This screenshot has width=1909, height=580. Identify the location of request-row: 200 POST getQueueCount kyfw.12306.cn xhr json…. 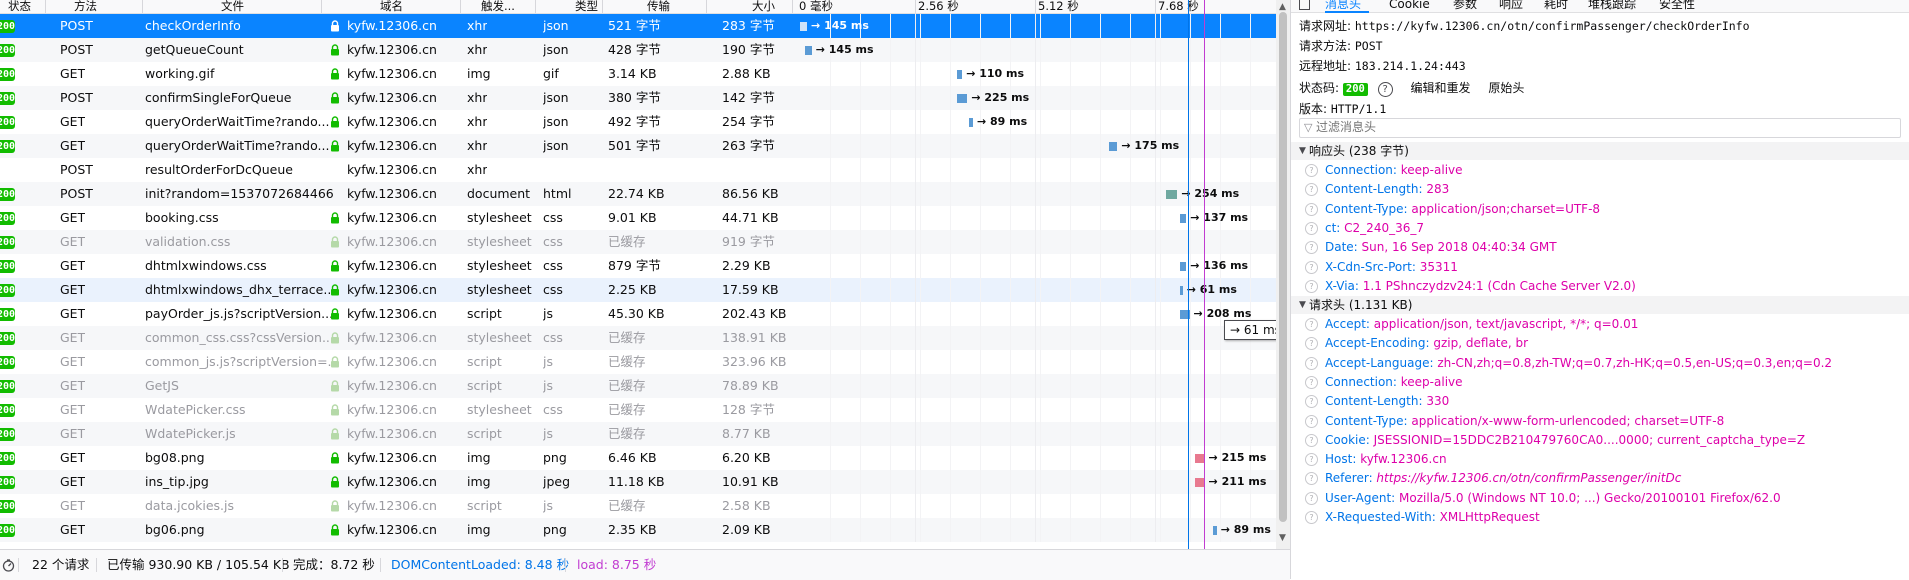
(638, 50).